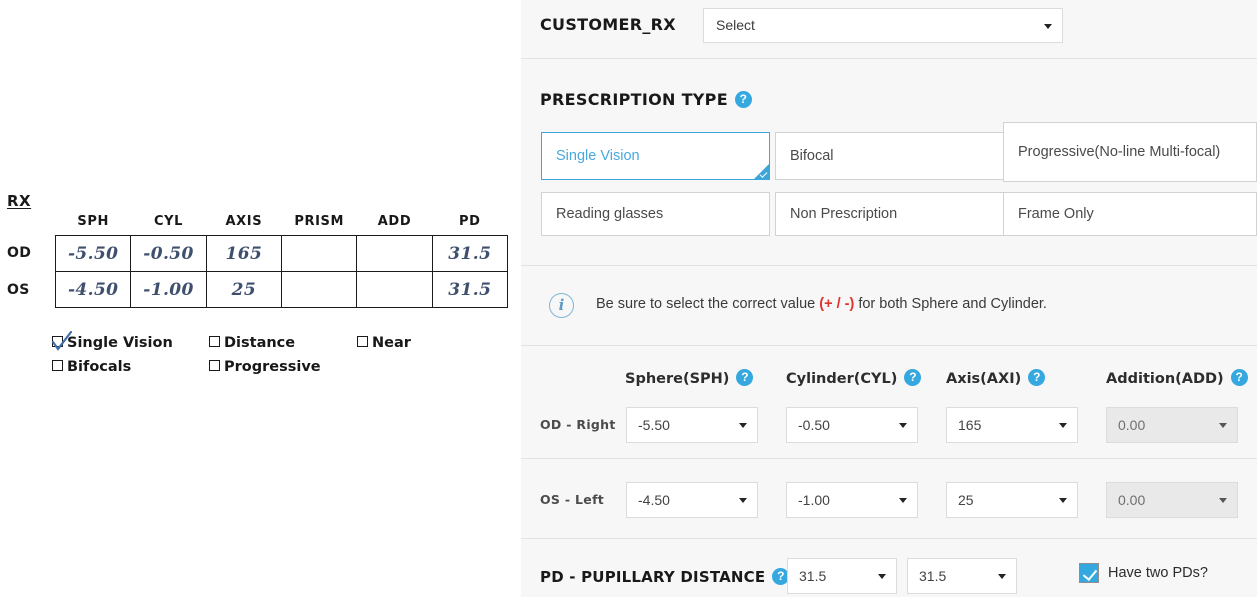  I want to click on customer-rx-selected-value: Select, so click(735, 25).